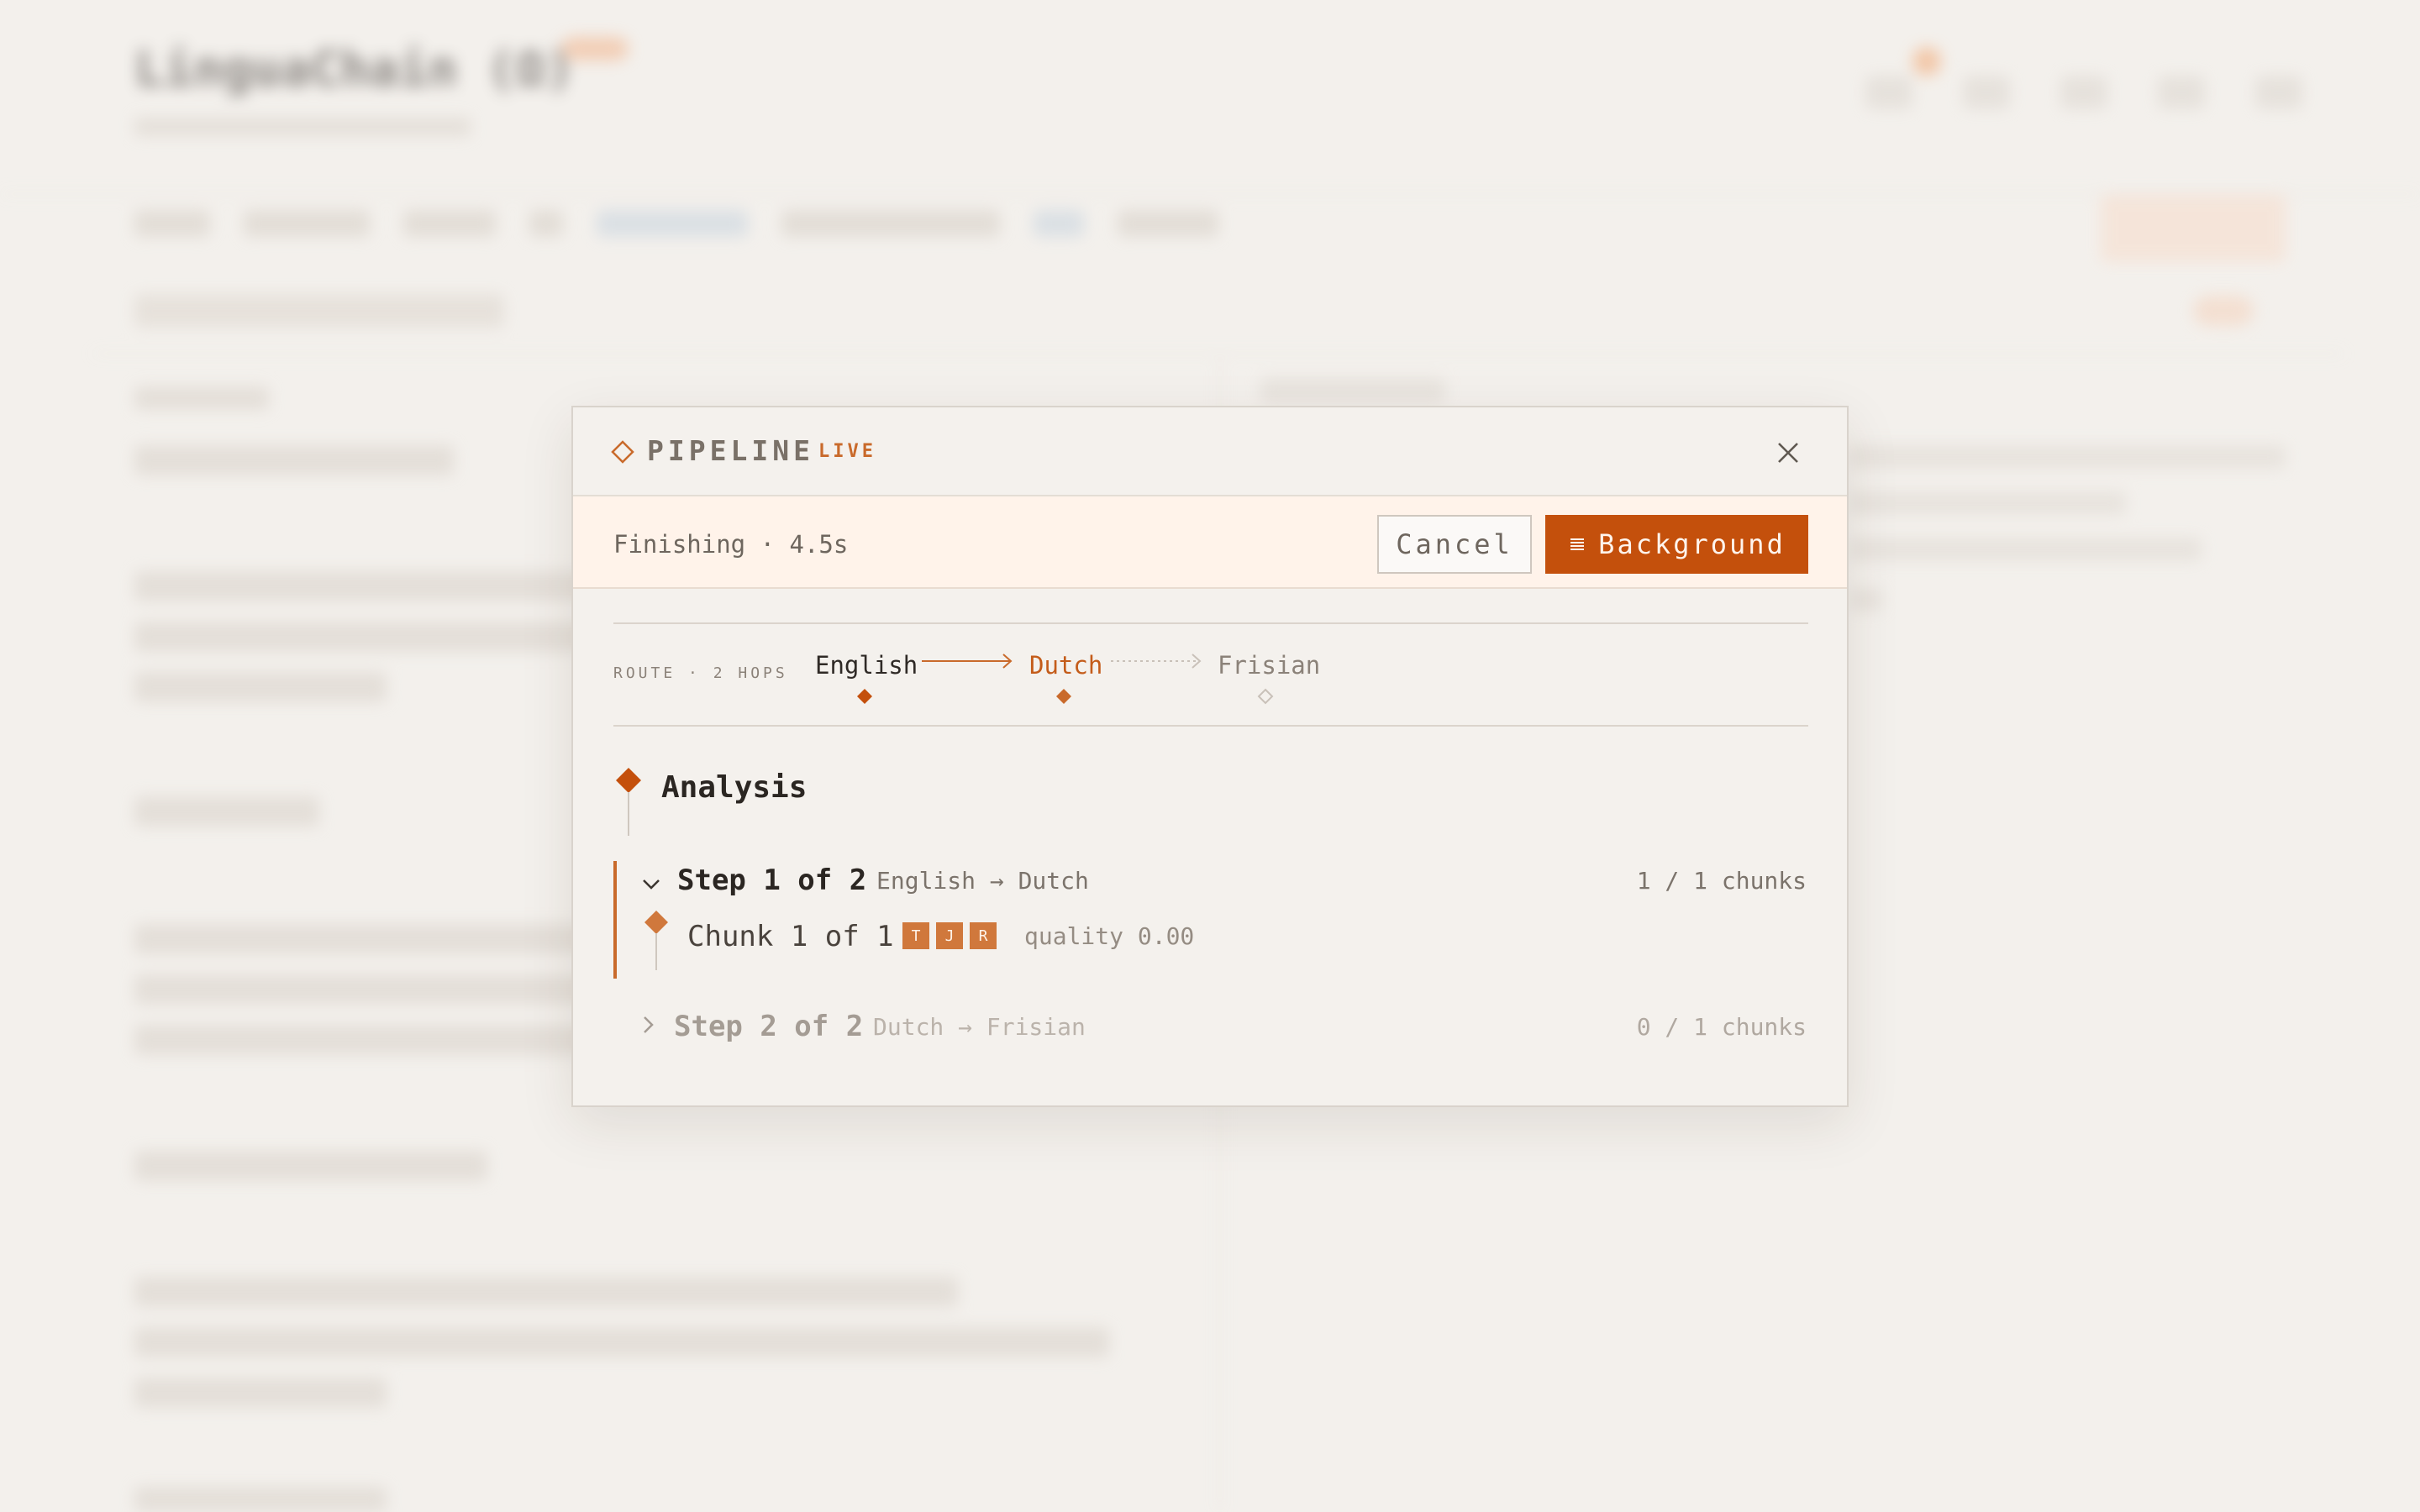 The height and width of the screenshot is (1512, 2420). I want to click on chunk-diamond-icon, so click(656, 922).